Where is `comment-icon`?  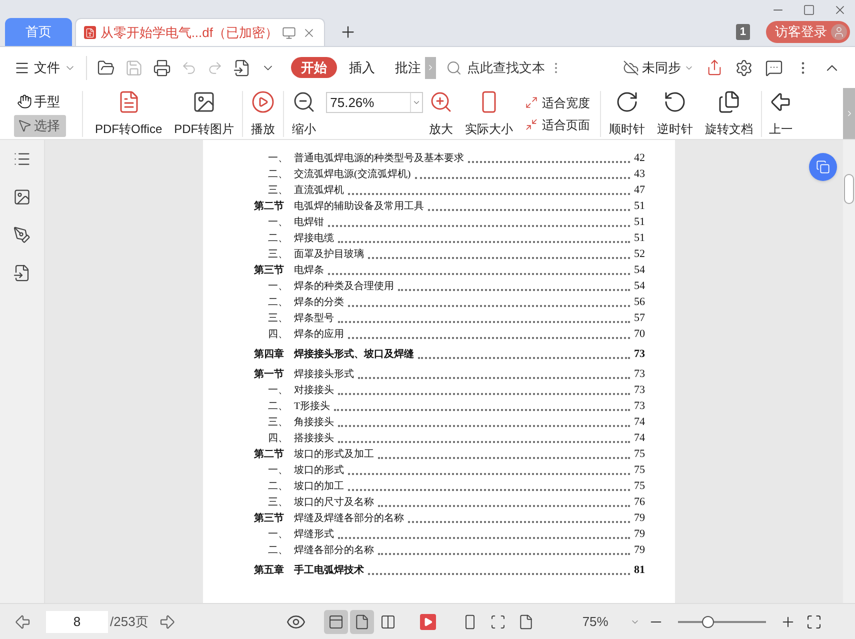 comment-icon is located at coordinates (774, 67).